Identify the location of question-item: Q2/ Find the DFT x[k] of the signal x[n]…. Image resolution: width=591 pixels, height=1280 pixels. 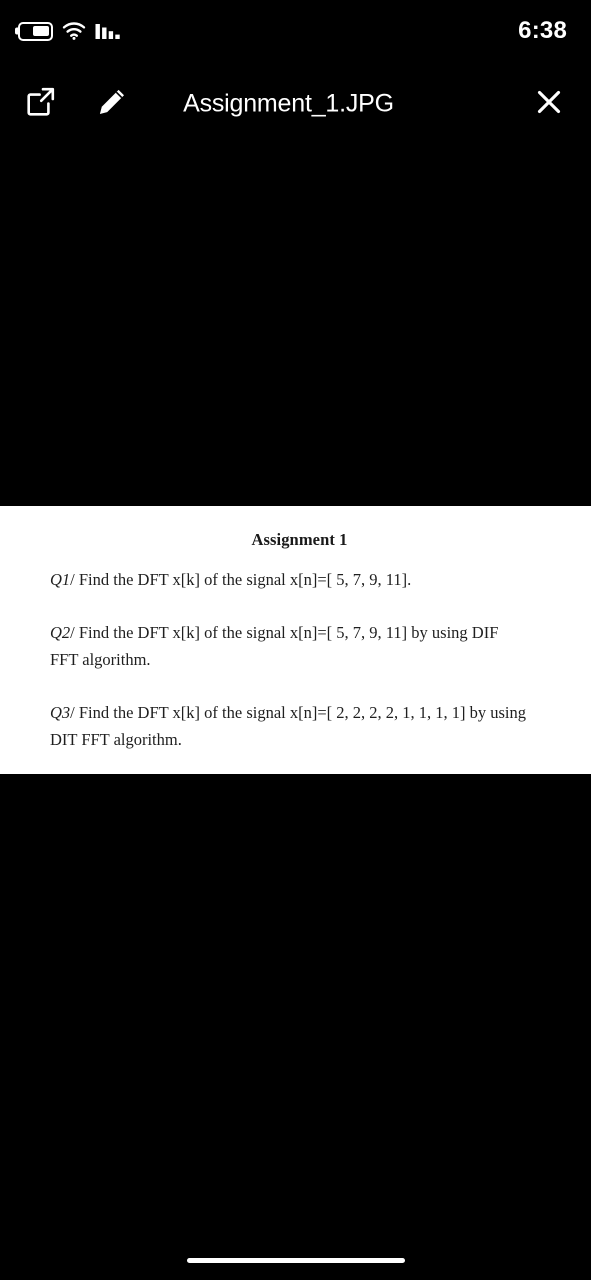
(290, 646).